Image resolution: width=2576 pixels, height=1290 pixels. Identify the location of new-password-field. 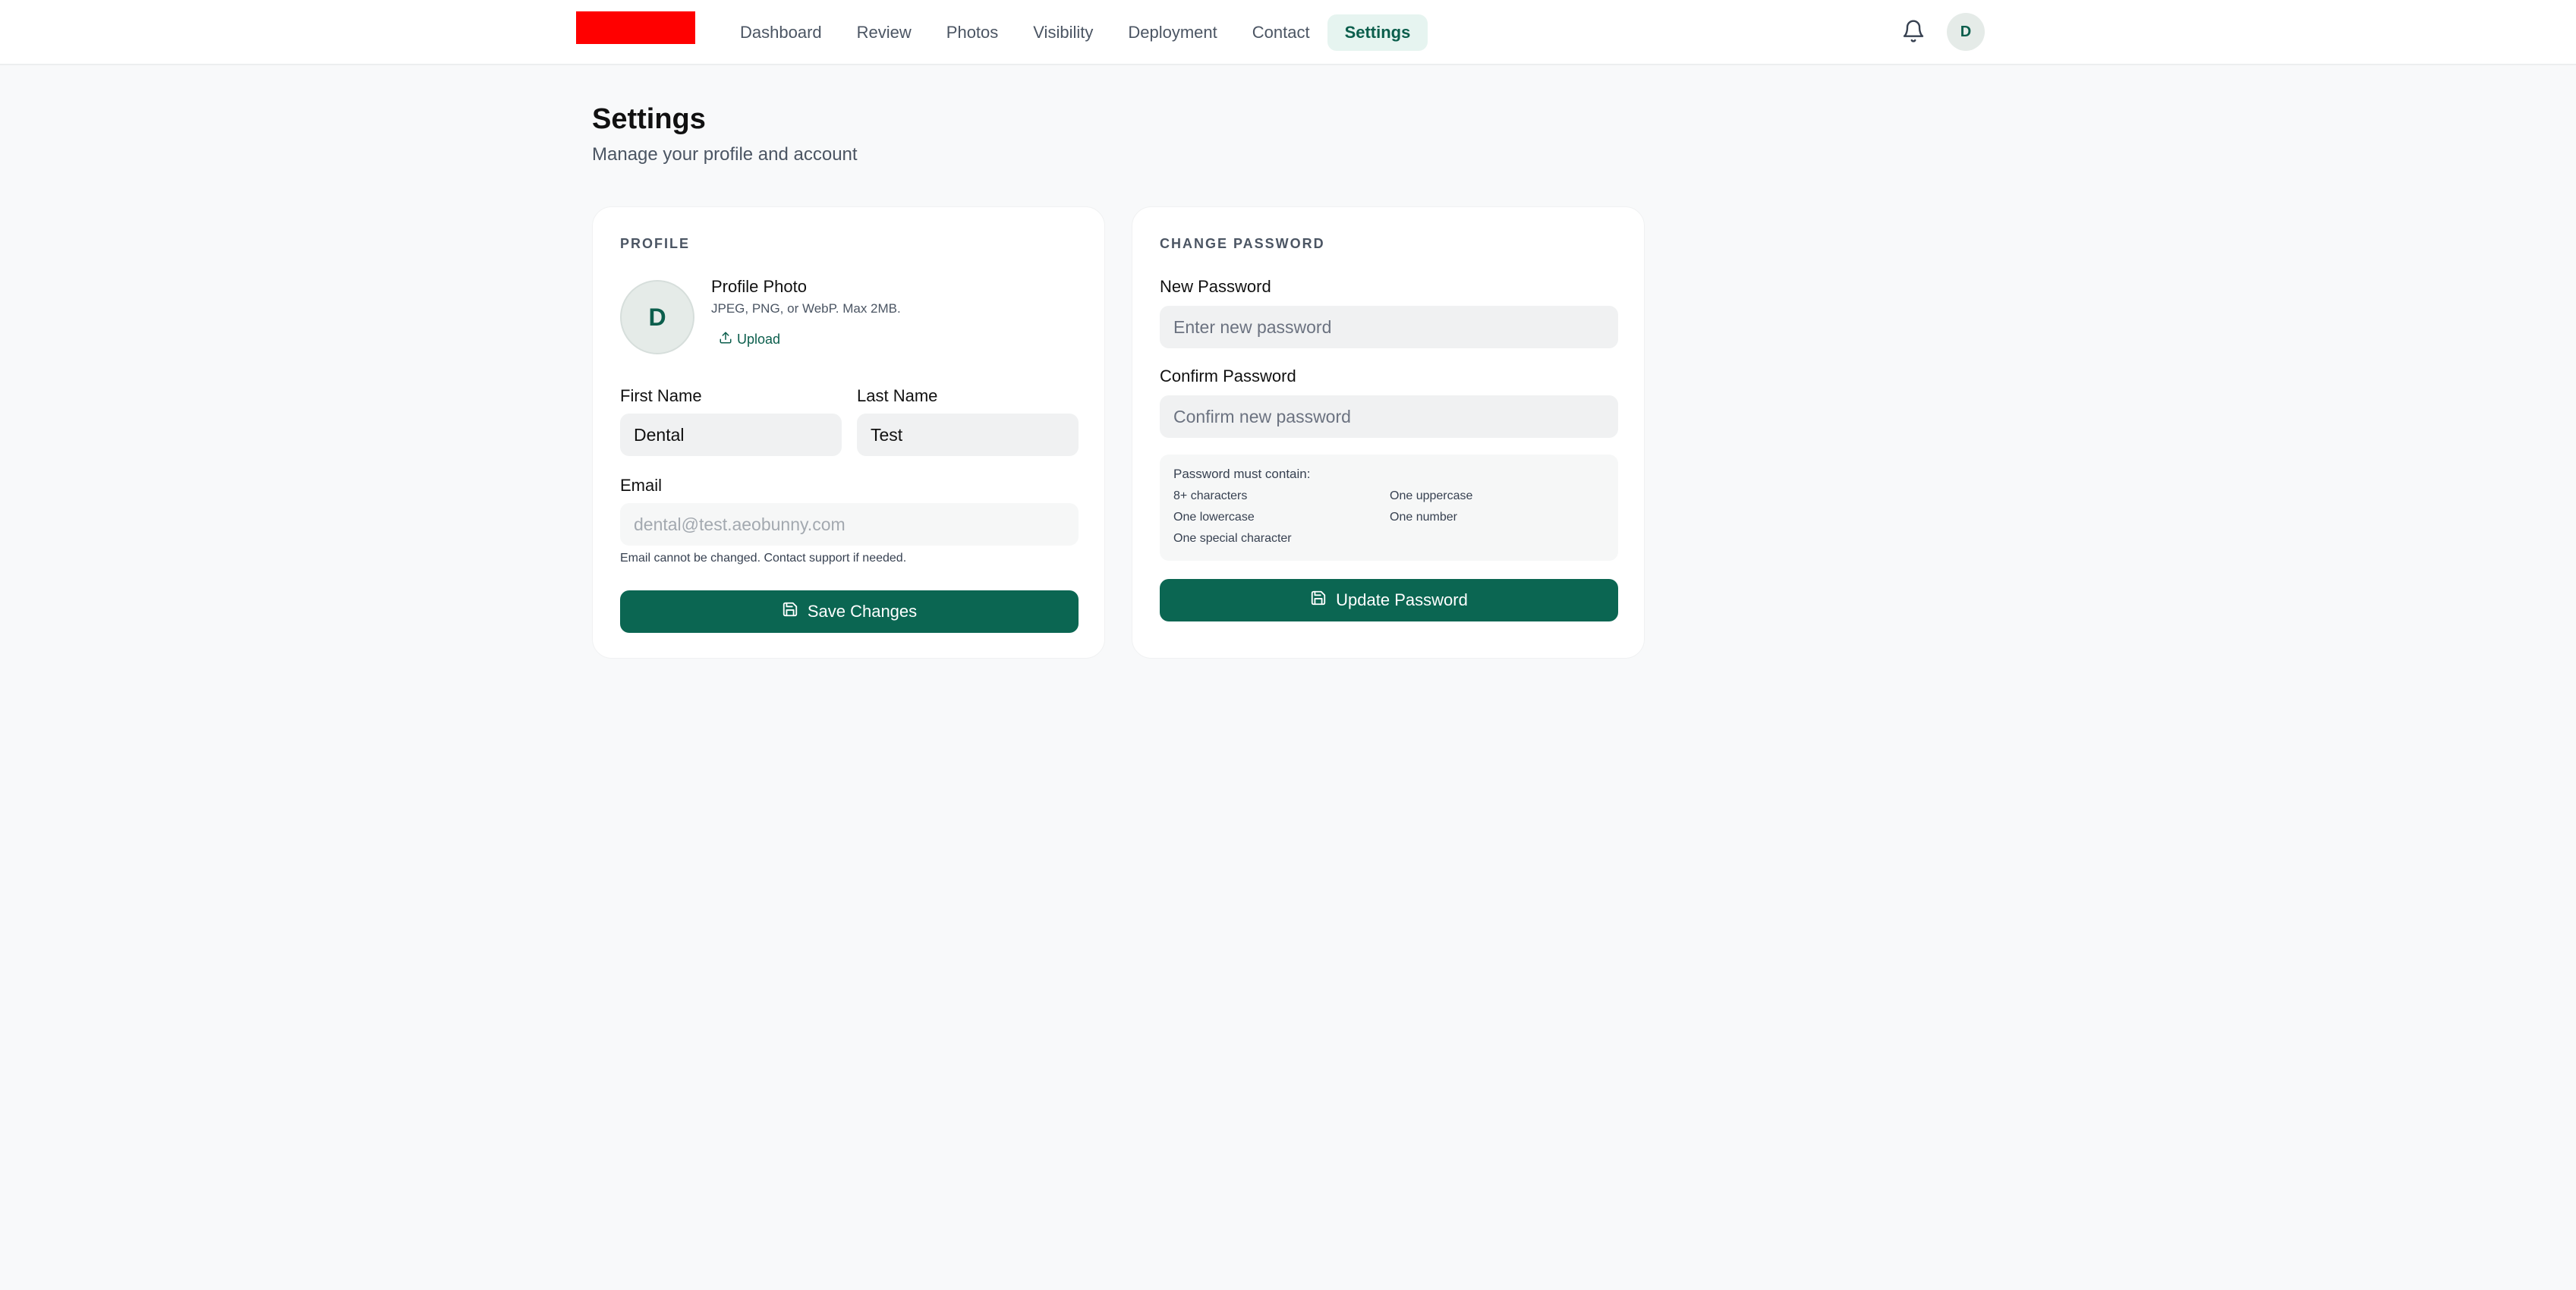
(1389, 327).